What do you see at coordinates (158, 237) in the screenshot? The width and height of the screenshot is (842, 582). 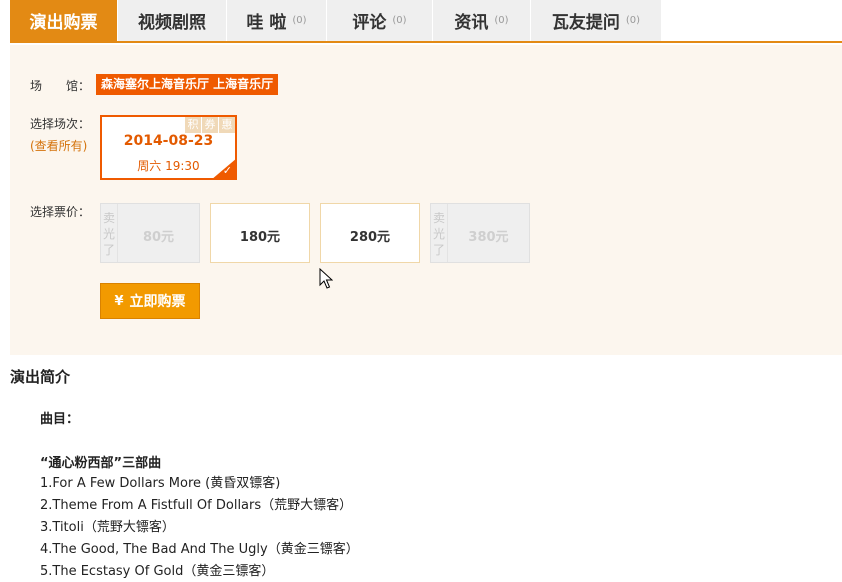 I see `price-value: 80元` at bounding box center [158, 237].